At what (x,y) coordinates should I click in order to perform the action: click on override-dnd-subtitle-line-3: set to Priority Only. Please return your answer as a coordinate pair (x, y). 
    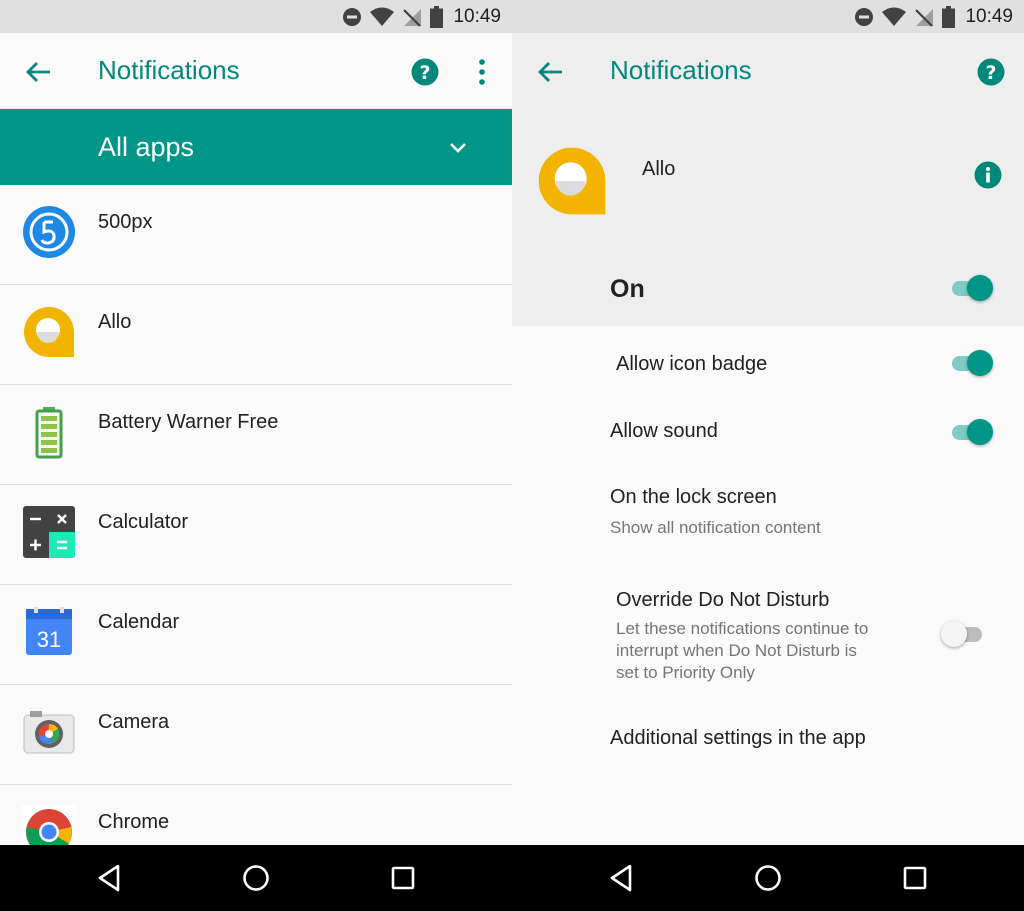
    Looking at the image, I should click on (685, 672).